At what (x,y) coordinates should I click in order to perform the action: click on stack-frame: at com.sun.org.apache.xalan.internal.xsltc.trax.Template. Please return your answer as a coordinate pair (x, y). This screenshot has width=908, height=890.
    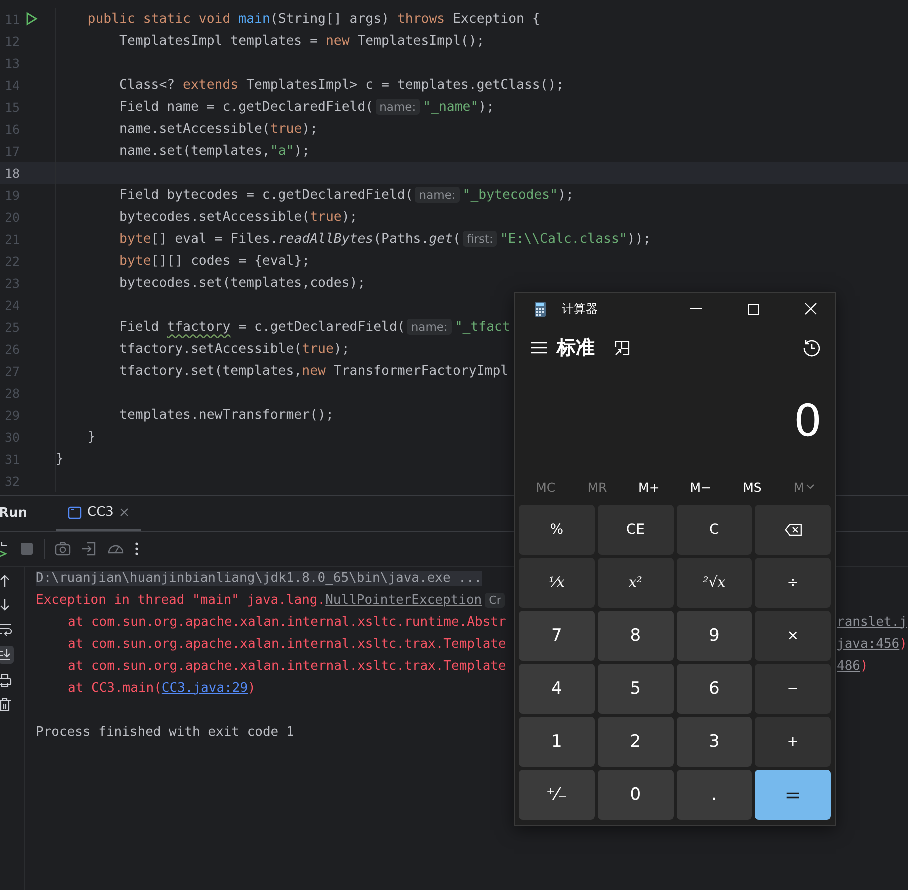
    Looking at the image, I should click on (271, 666).